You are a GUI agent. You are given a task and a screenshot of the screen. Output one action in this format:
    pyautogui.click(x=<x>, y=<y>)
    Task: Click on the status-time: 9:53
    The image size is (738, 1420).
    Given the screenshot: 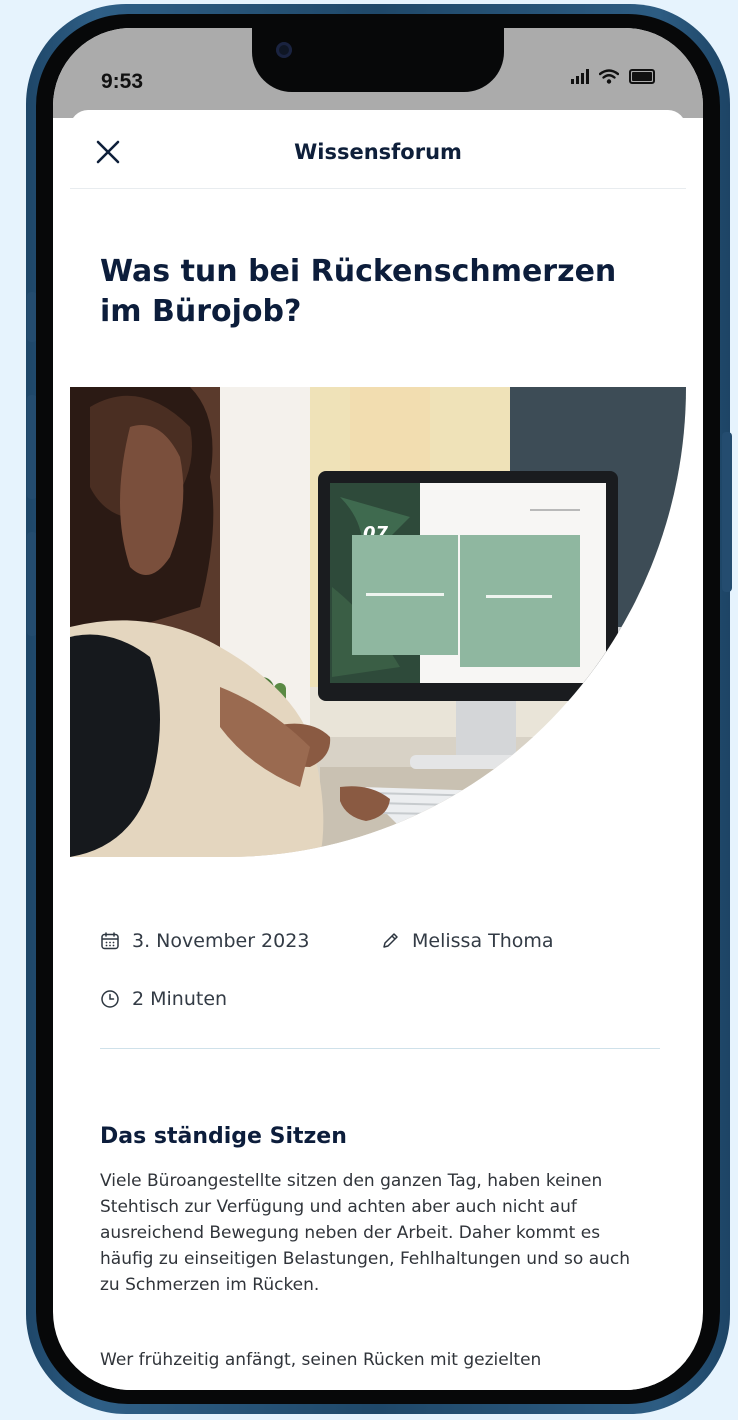 What is the action you would take?
    pyautogui.click(x=122, y=81)
    